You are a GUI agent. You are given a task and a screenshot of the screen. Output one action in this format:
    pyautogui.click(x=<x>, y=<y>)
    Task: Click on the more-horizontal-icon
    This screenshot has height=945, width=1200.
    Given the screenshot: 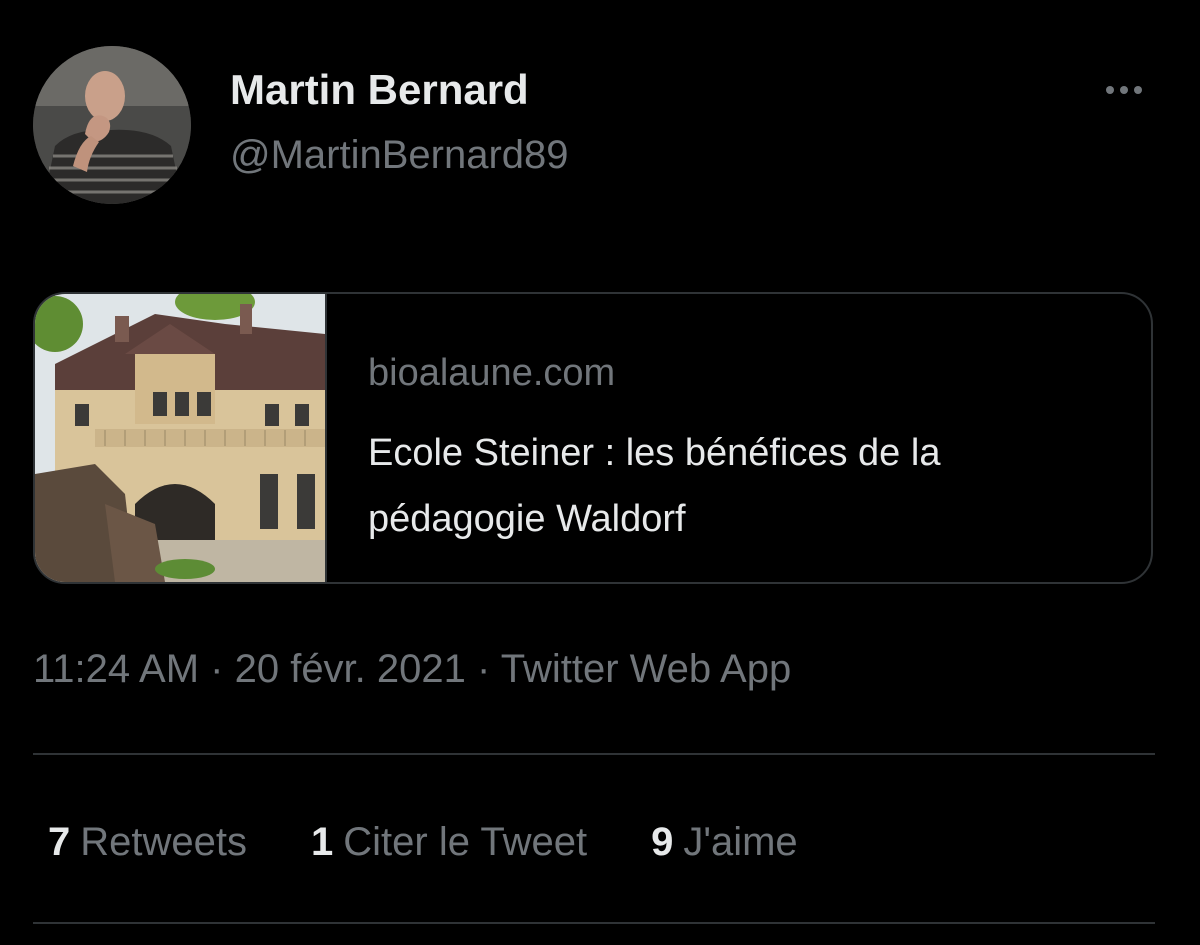 What is the action you would take?
    pyautogui.click(x=1124, y=90)
    